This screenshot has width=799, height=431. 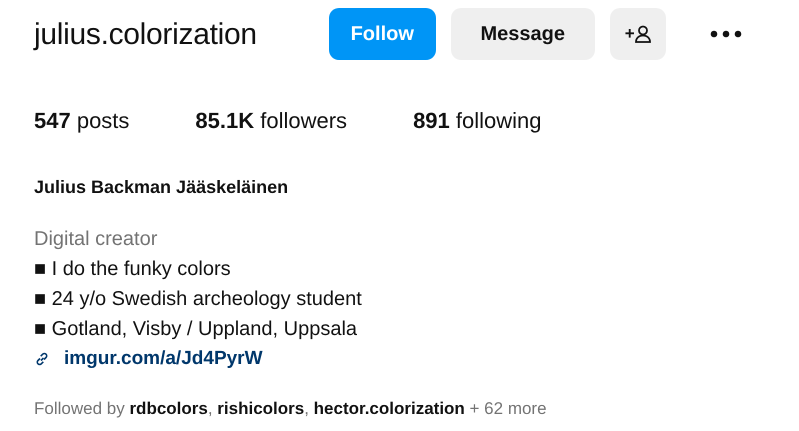 I want to click on full-name: Julius Backman Jääskeläinen, so click(x=162, y=187).